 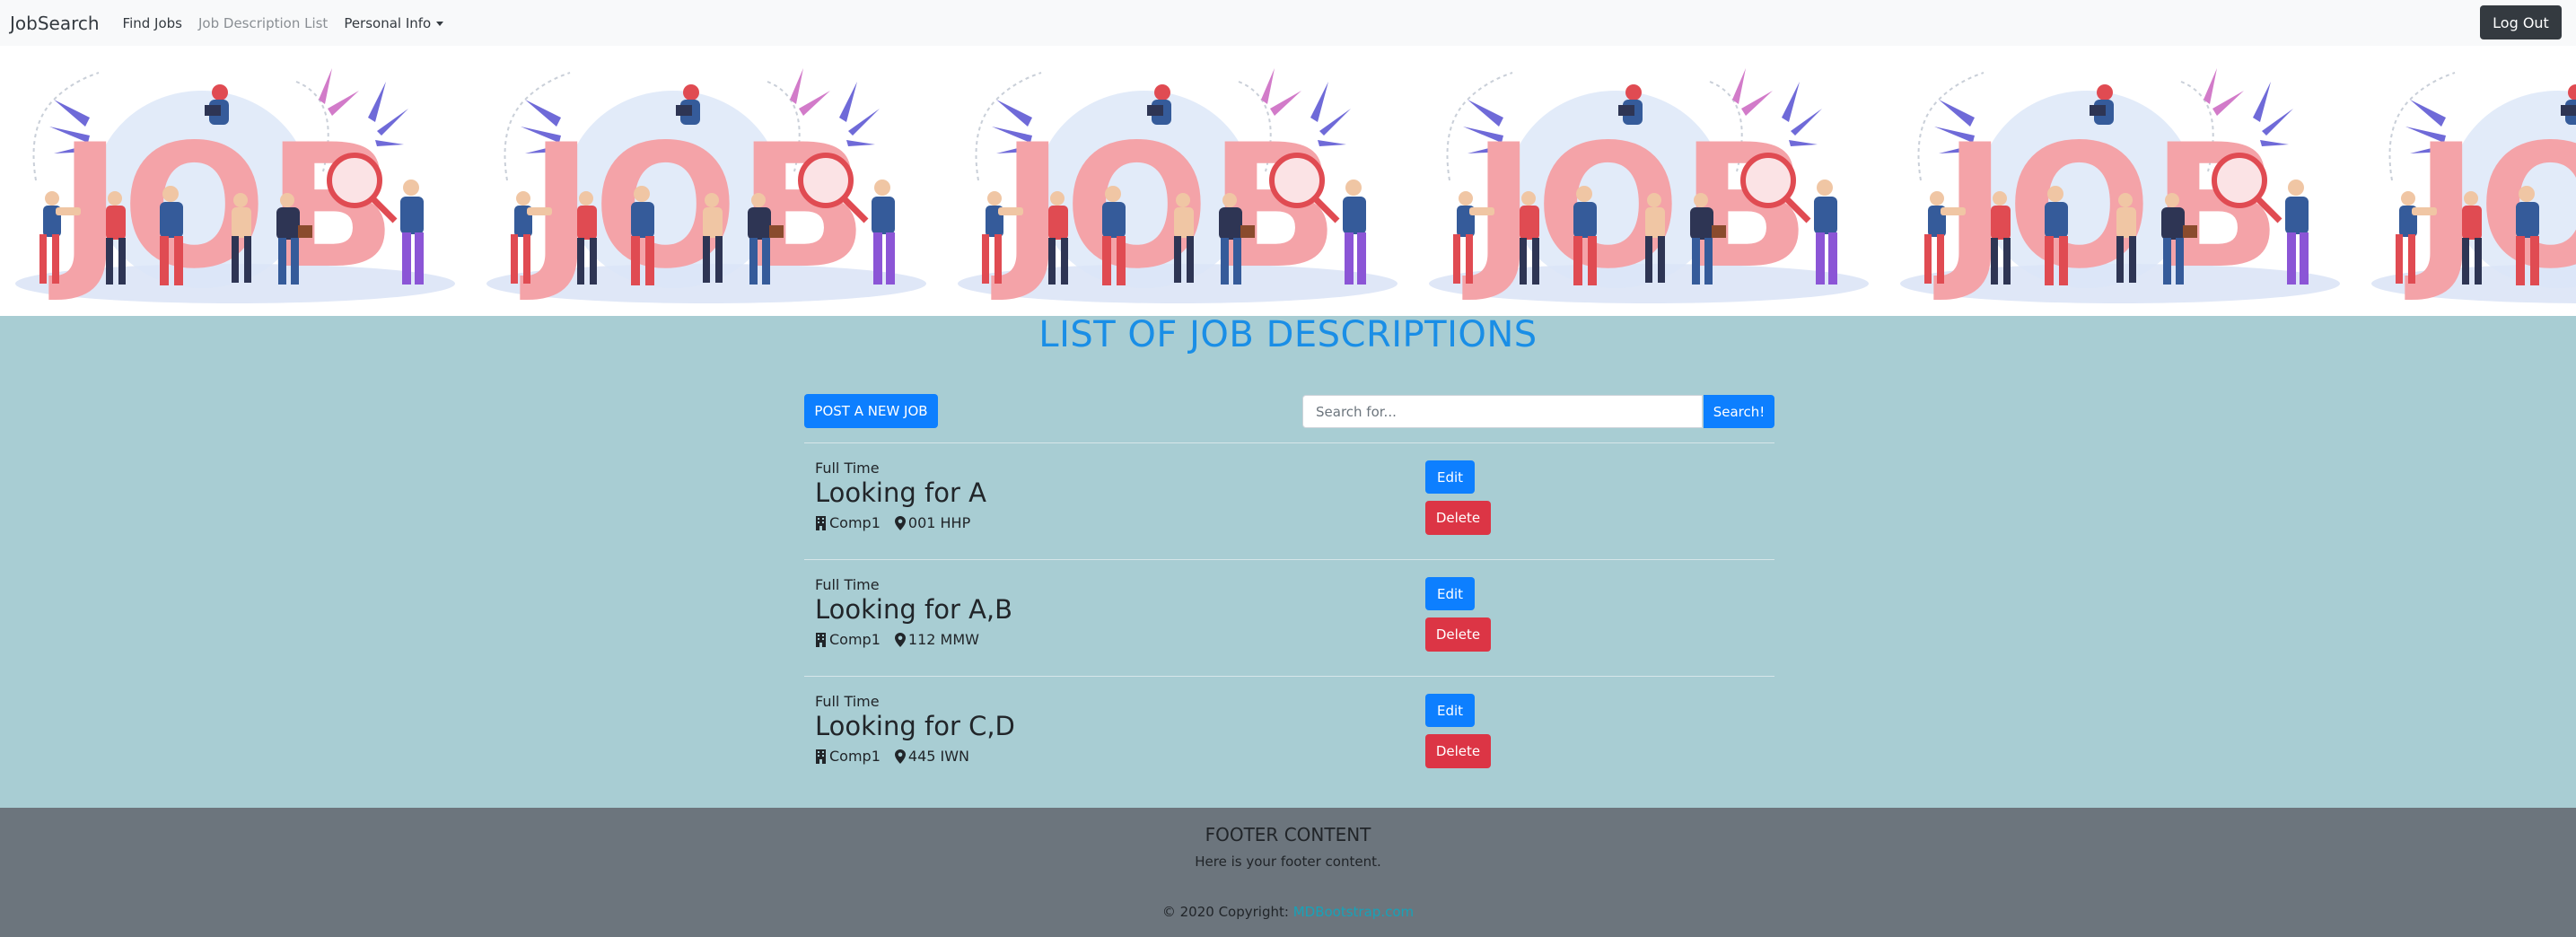 I want to click on nav-job-description-list: Job Description List, so click(x=263, y=23).